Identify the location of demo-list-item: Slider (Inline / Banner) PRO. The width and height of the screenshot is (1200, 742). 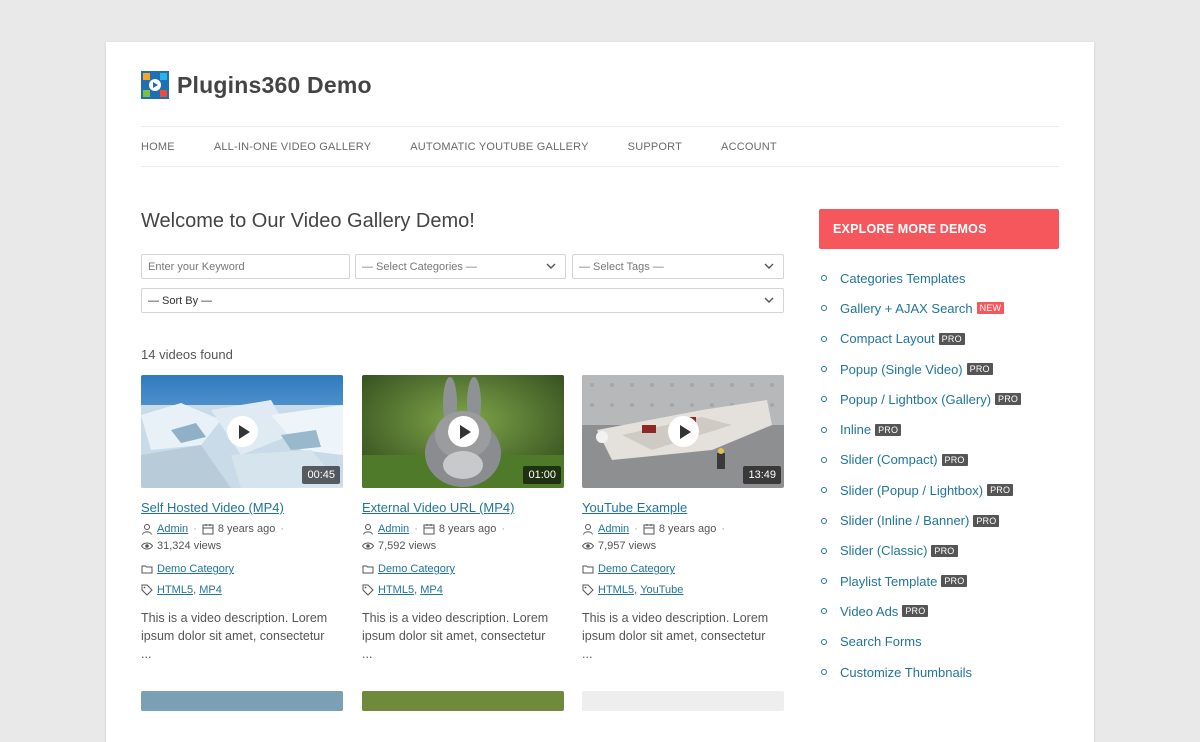
(939, 520).